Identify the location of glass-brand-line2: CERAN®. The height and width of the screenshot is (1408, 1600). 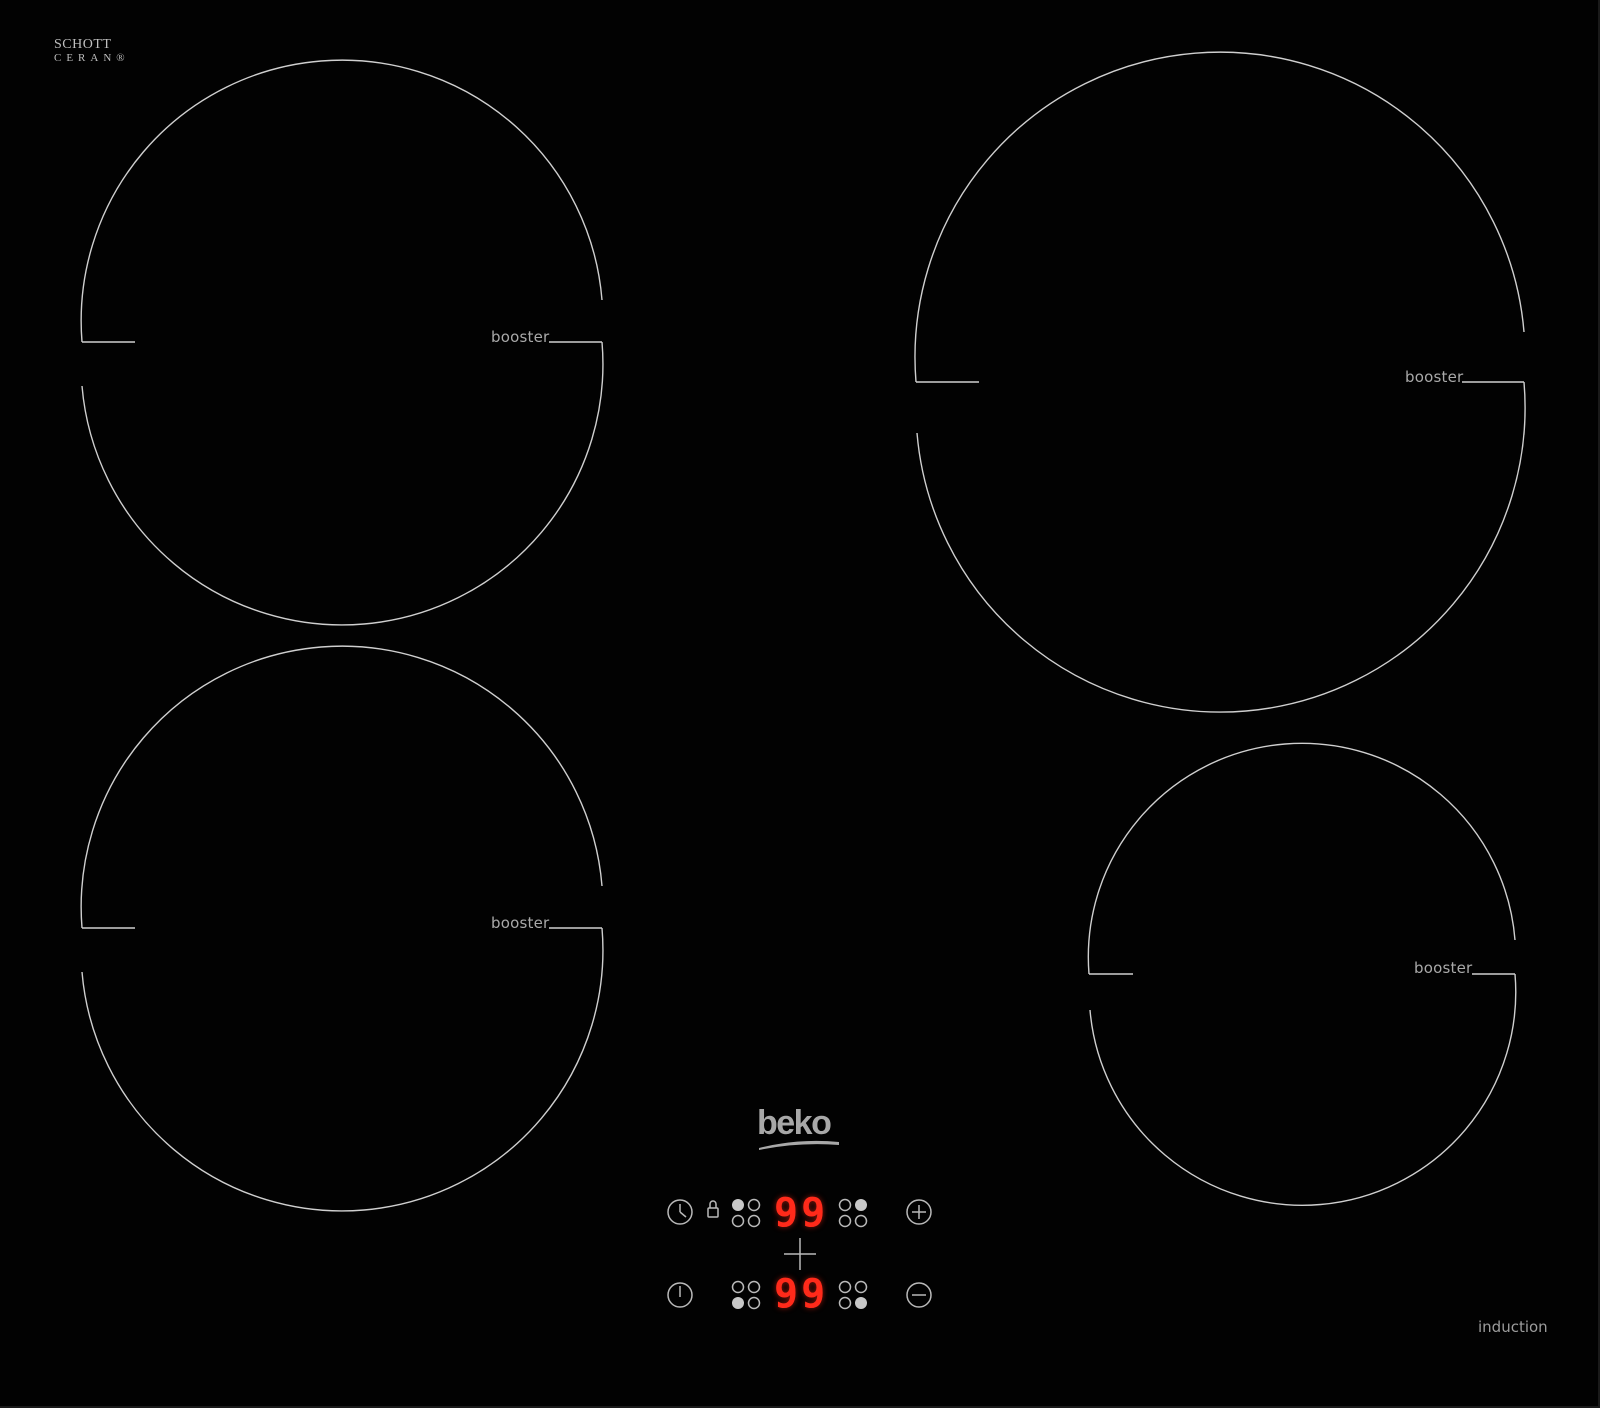
(92, 58).